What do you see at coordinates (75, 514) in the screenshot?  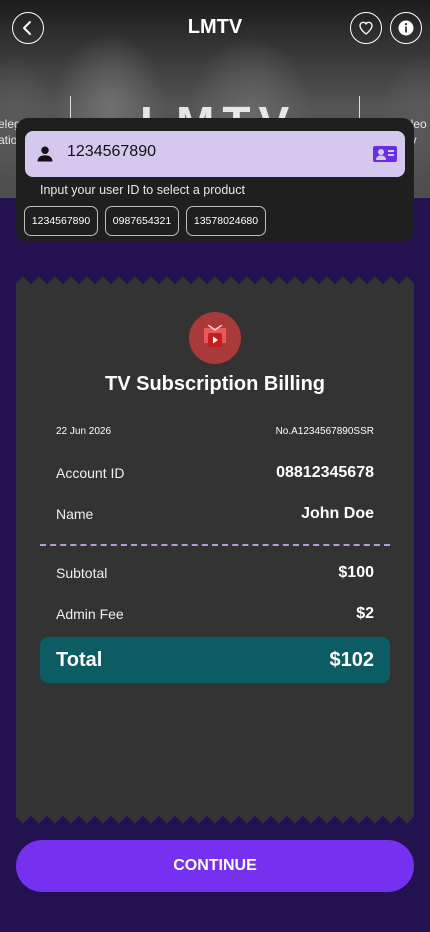 I see `name-label: Name` at bounding box center [75, 514].